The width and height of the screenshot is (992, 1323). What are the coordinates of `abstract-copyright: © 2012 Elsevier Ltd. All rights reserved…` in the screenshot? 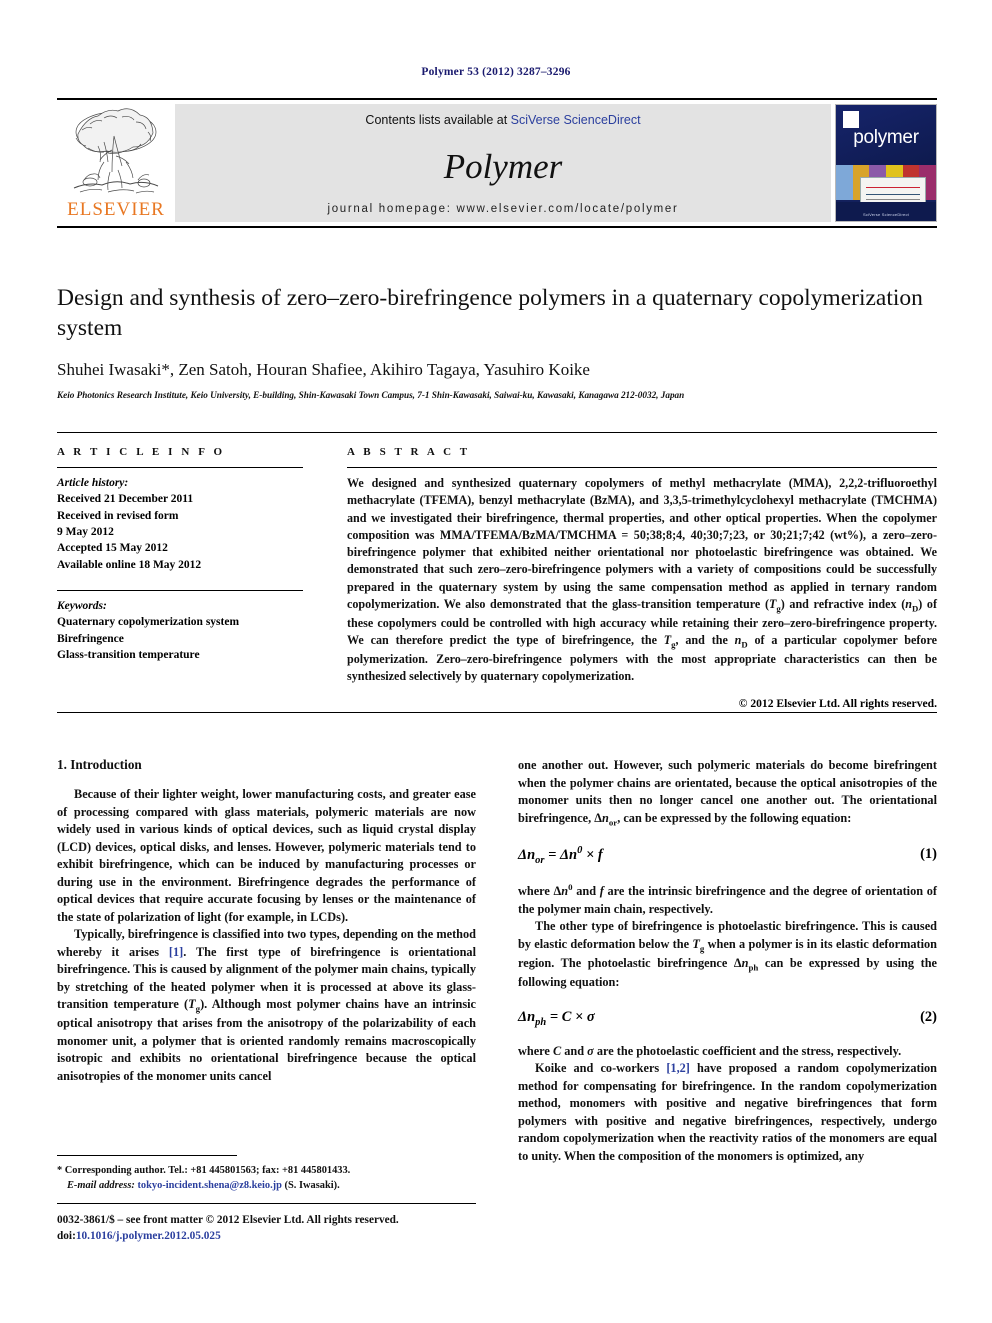 It's located at (837, 703).